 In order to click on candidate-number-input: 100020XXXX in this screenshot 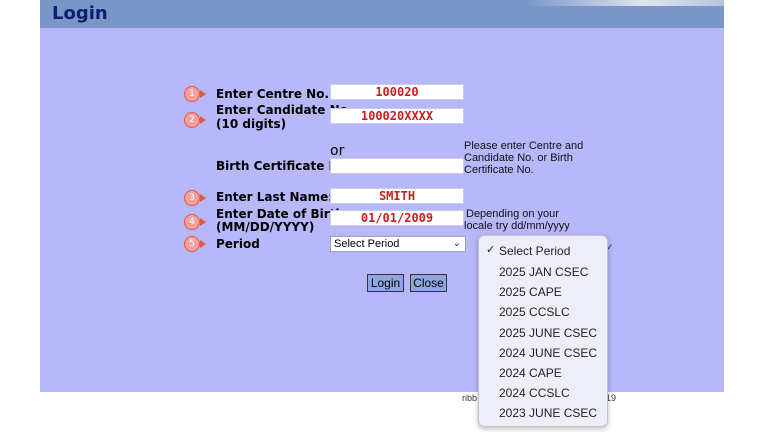, I will do `click(397, 116)`.